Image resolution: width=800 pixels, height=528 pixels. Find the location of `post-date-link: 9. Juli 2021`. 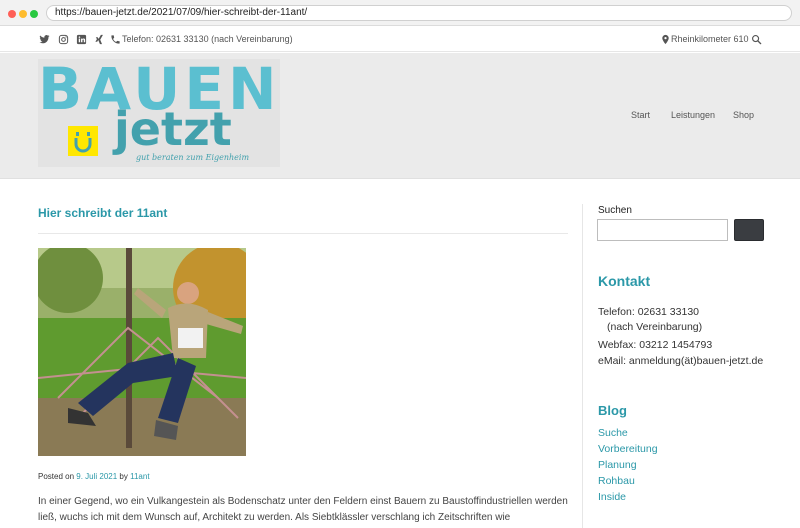

post-date-link: 9. Juli 2021 is located at coordinates (96, 476).